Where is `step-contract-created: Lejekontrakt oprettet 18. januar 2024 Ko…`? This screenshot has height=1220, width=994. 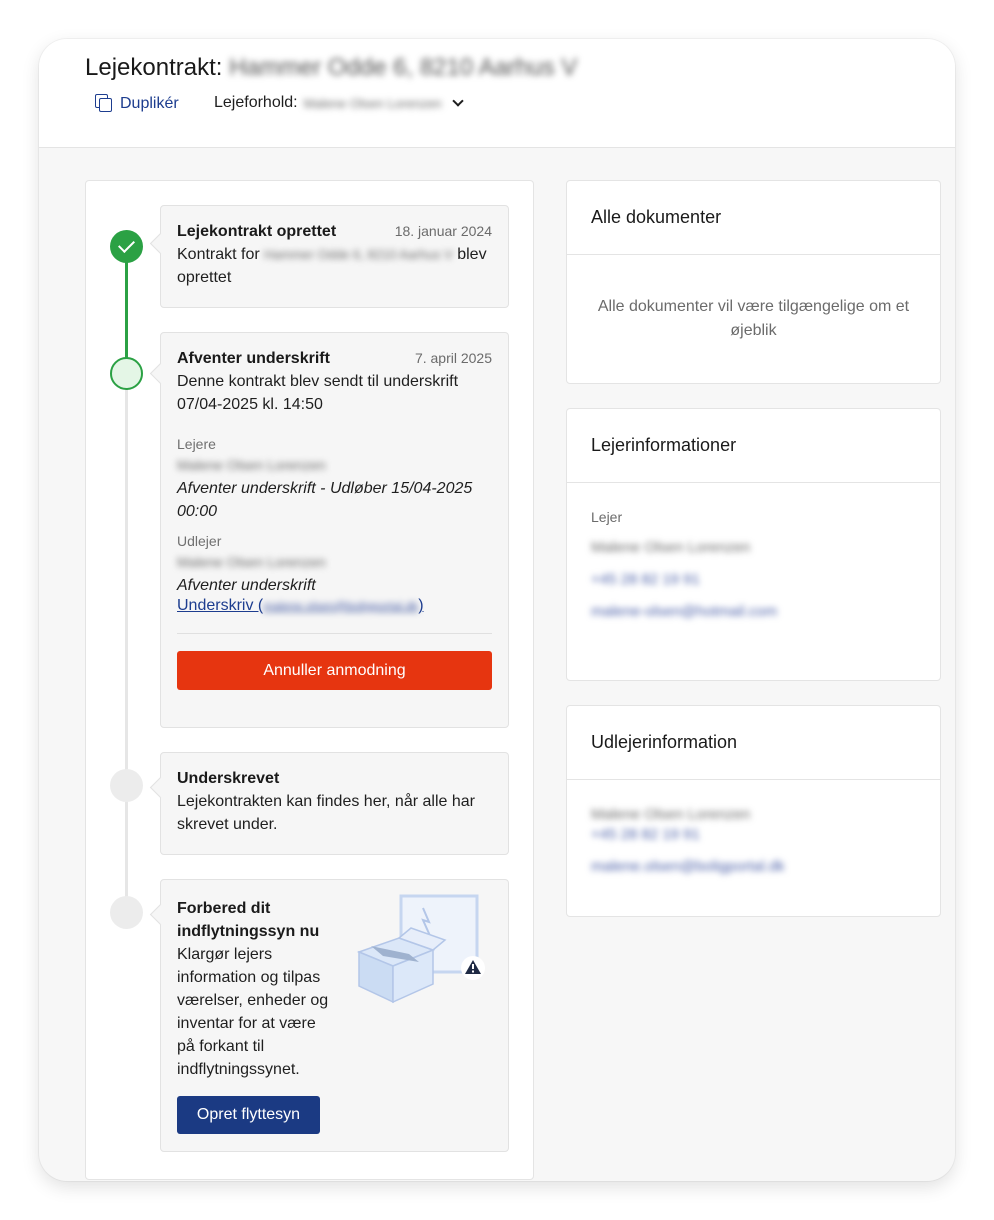 step-contract-created: Lejekontrakt oprettet 18. januar 2024 Ko… is located at coordinates (334, 256).